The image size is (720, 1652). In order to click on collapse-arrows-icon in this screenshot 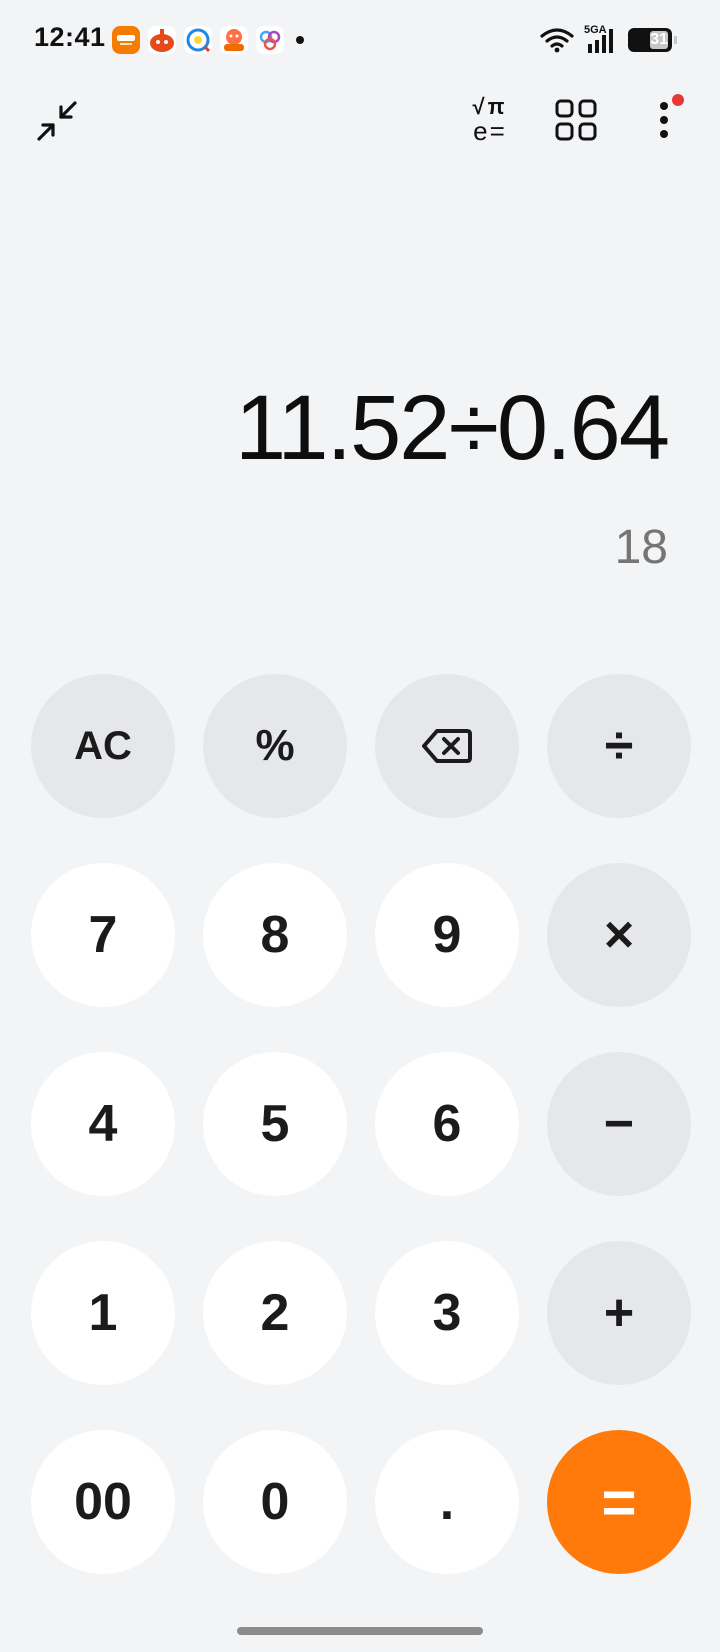, I will do `click(57, 121)`.